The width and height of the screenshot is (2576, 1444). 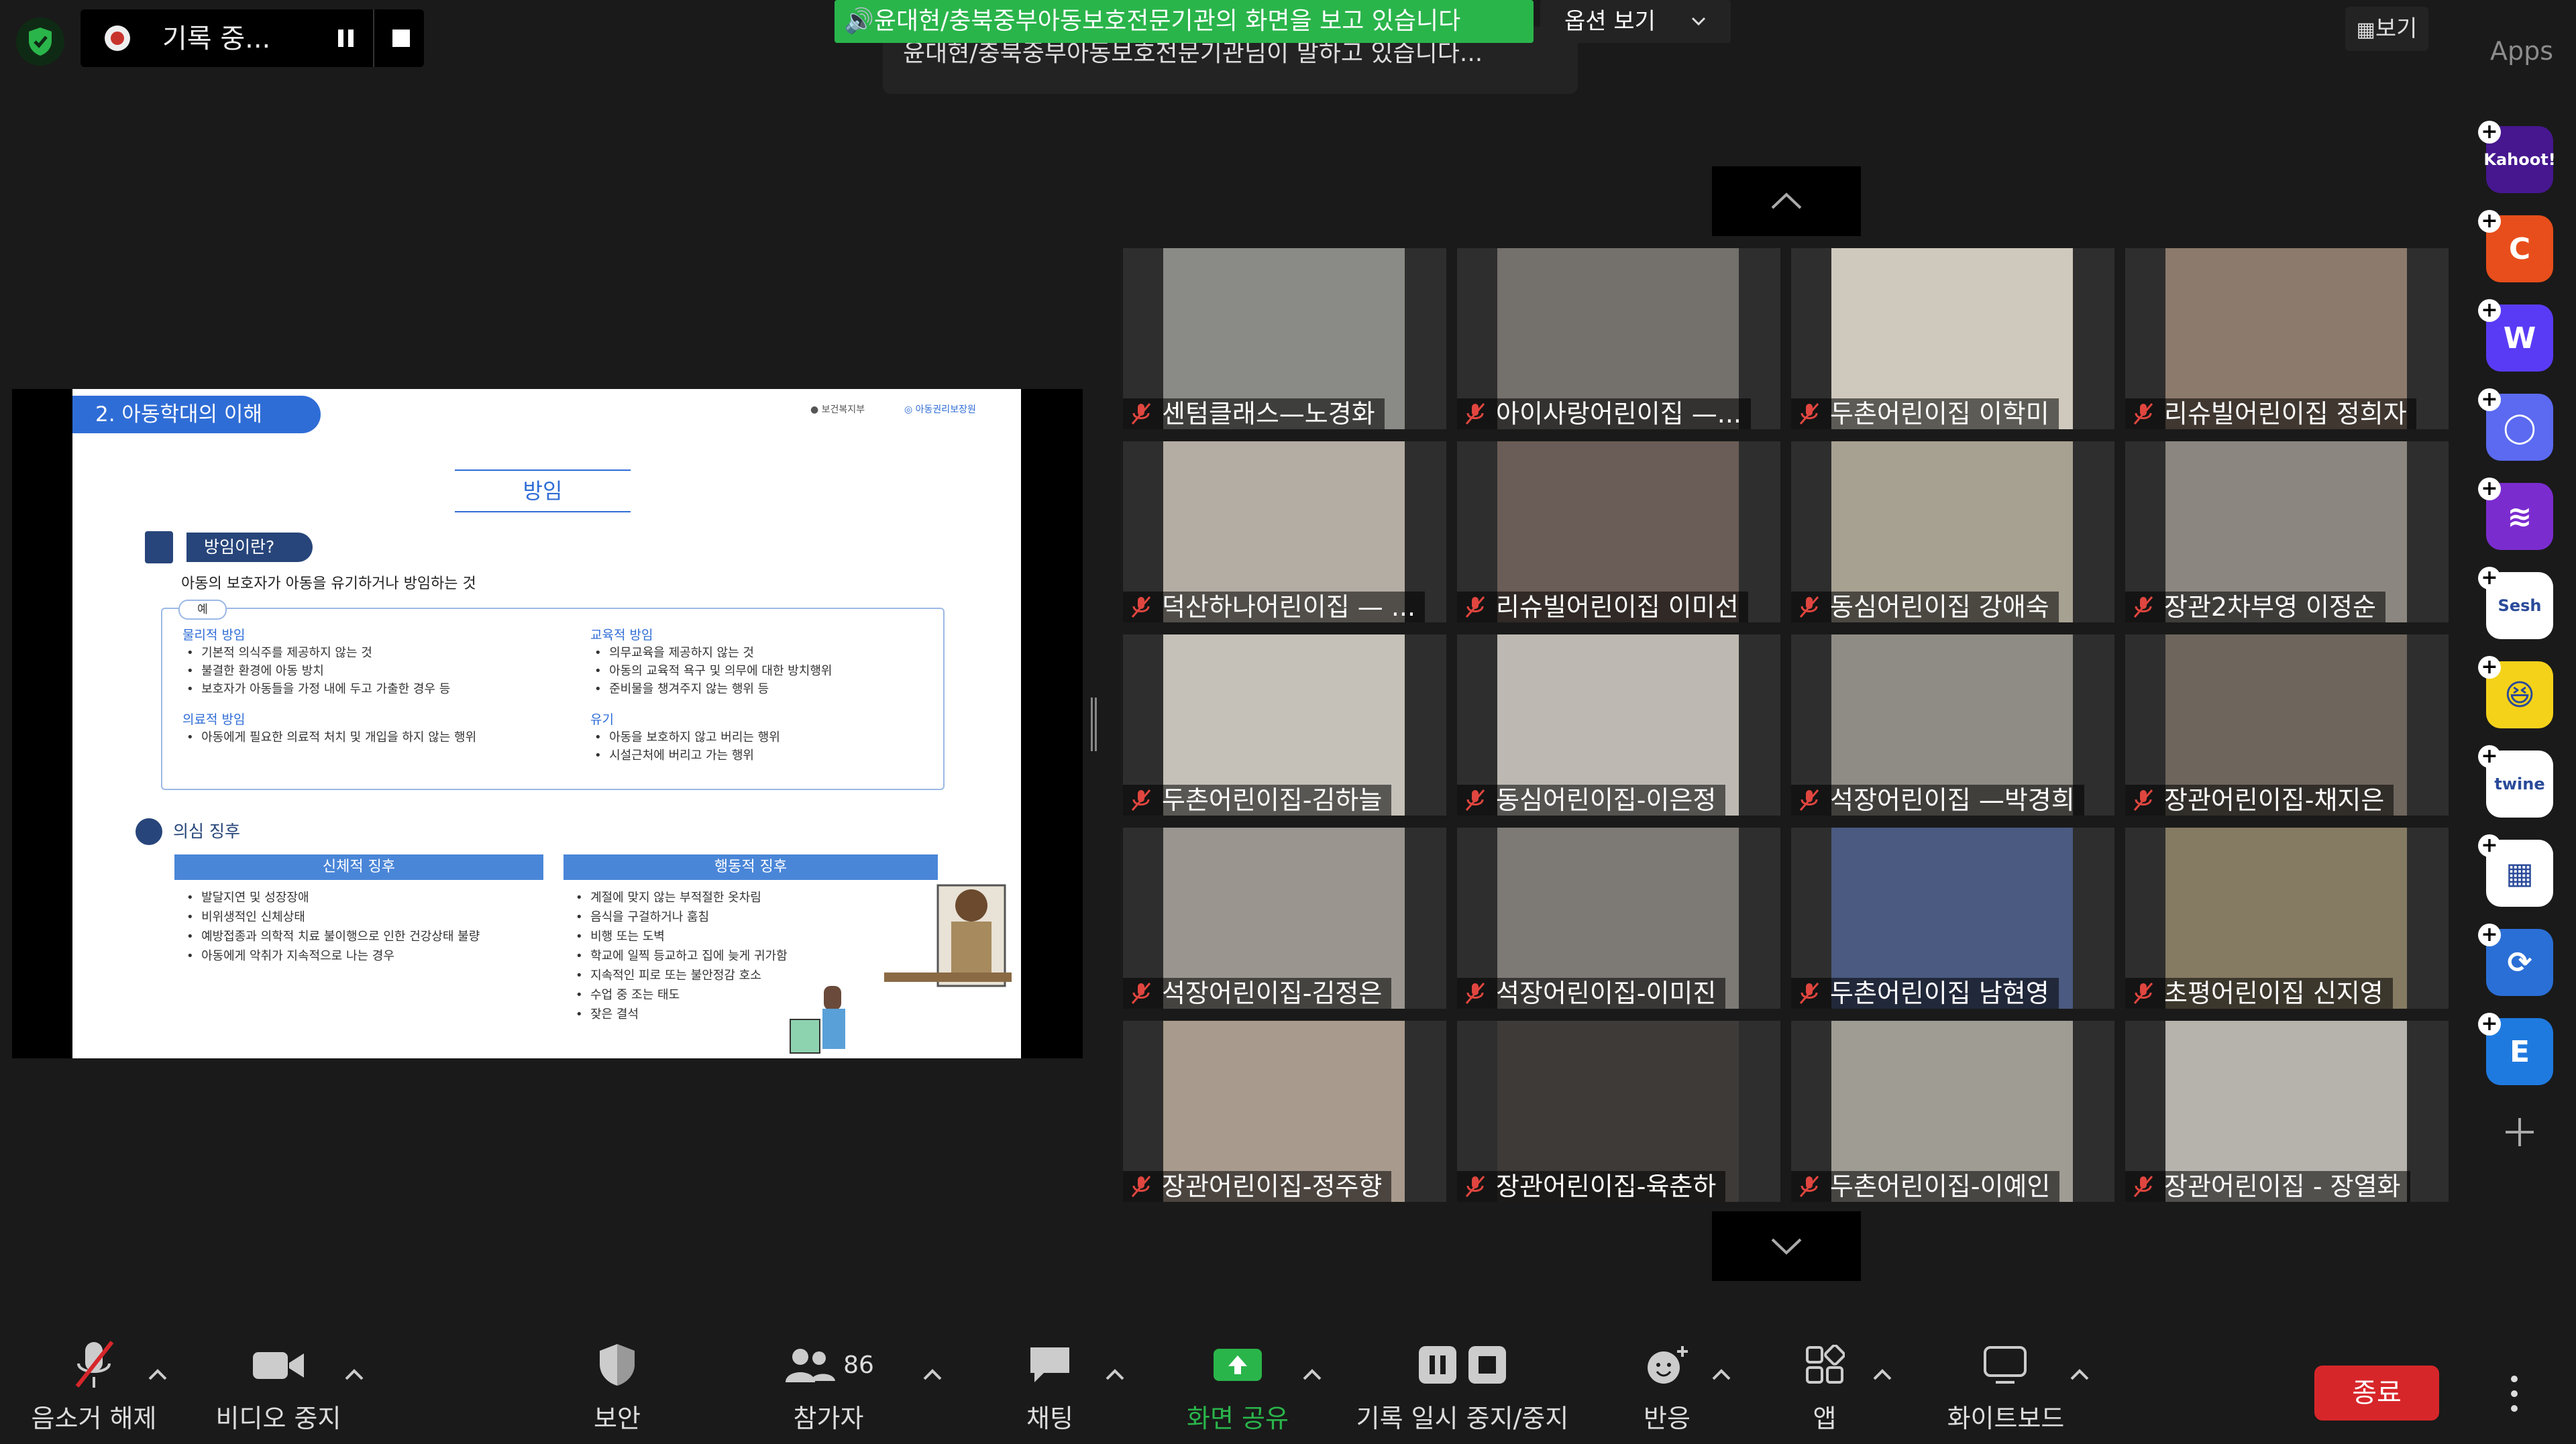 What do you see at coordinates (1952, 725) in the screenshot?
I see `video-tile: 석장어린이집 —박경희` at bounding box center [1952, 725].